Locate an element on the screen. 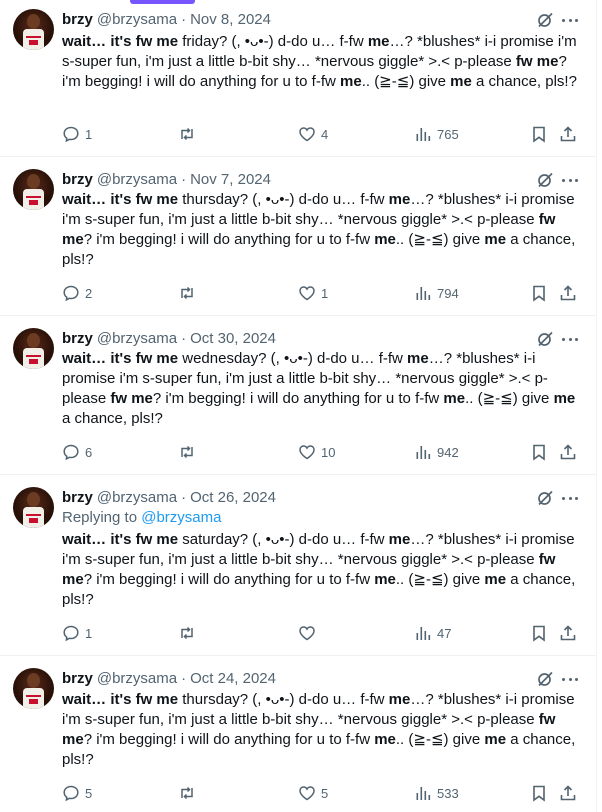 The height and width of the screenshot is (812, 602). tweet-date: Oct 26, 2024 is located at coordinates (233, 497).